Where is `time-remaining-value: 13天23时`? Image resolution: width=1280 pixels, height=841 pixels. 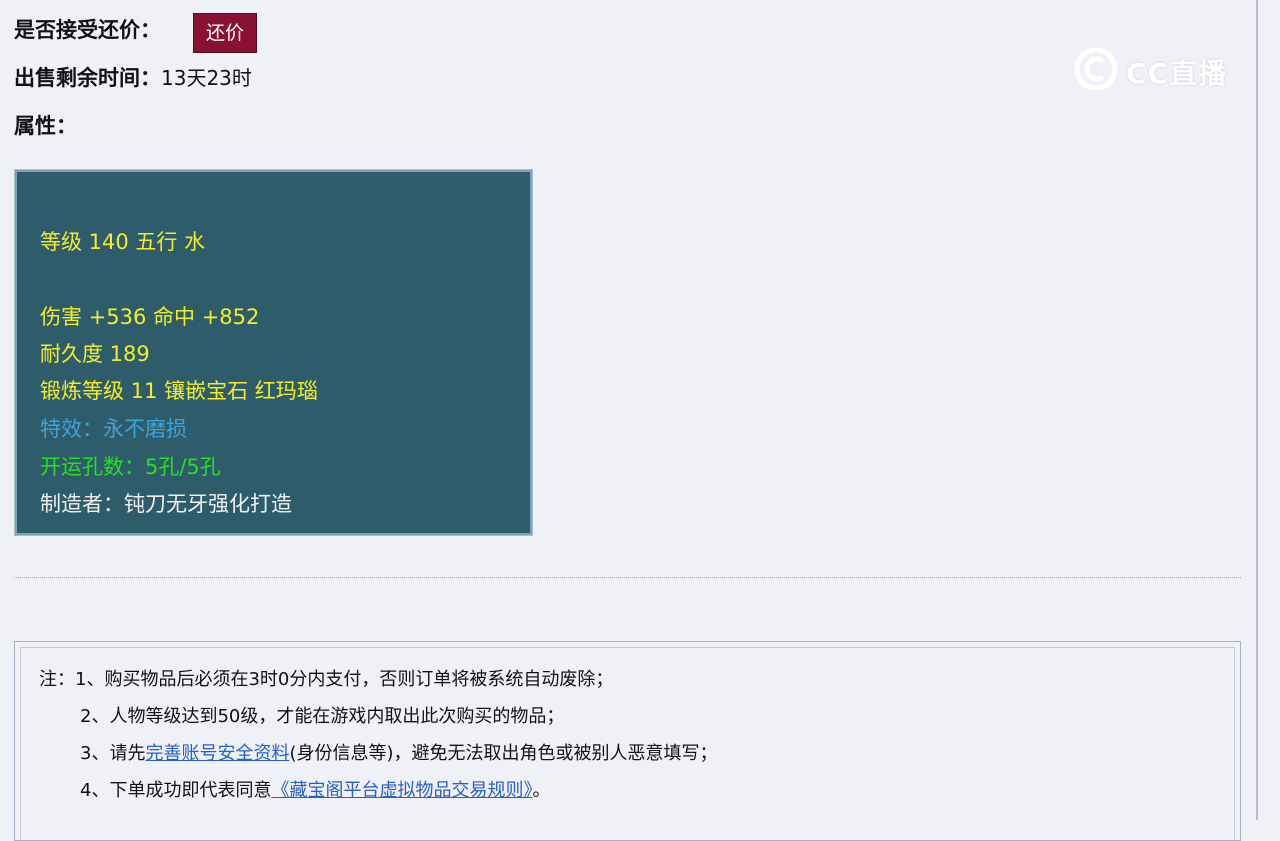 time-remaining-value: 13天23时 is located at coordinates (206, 78).